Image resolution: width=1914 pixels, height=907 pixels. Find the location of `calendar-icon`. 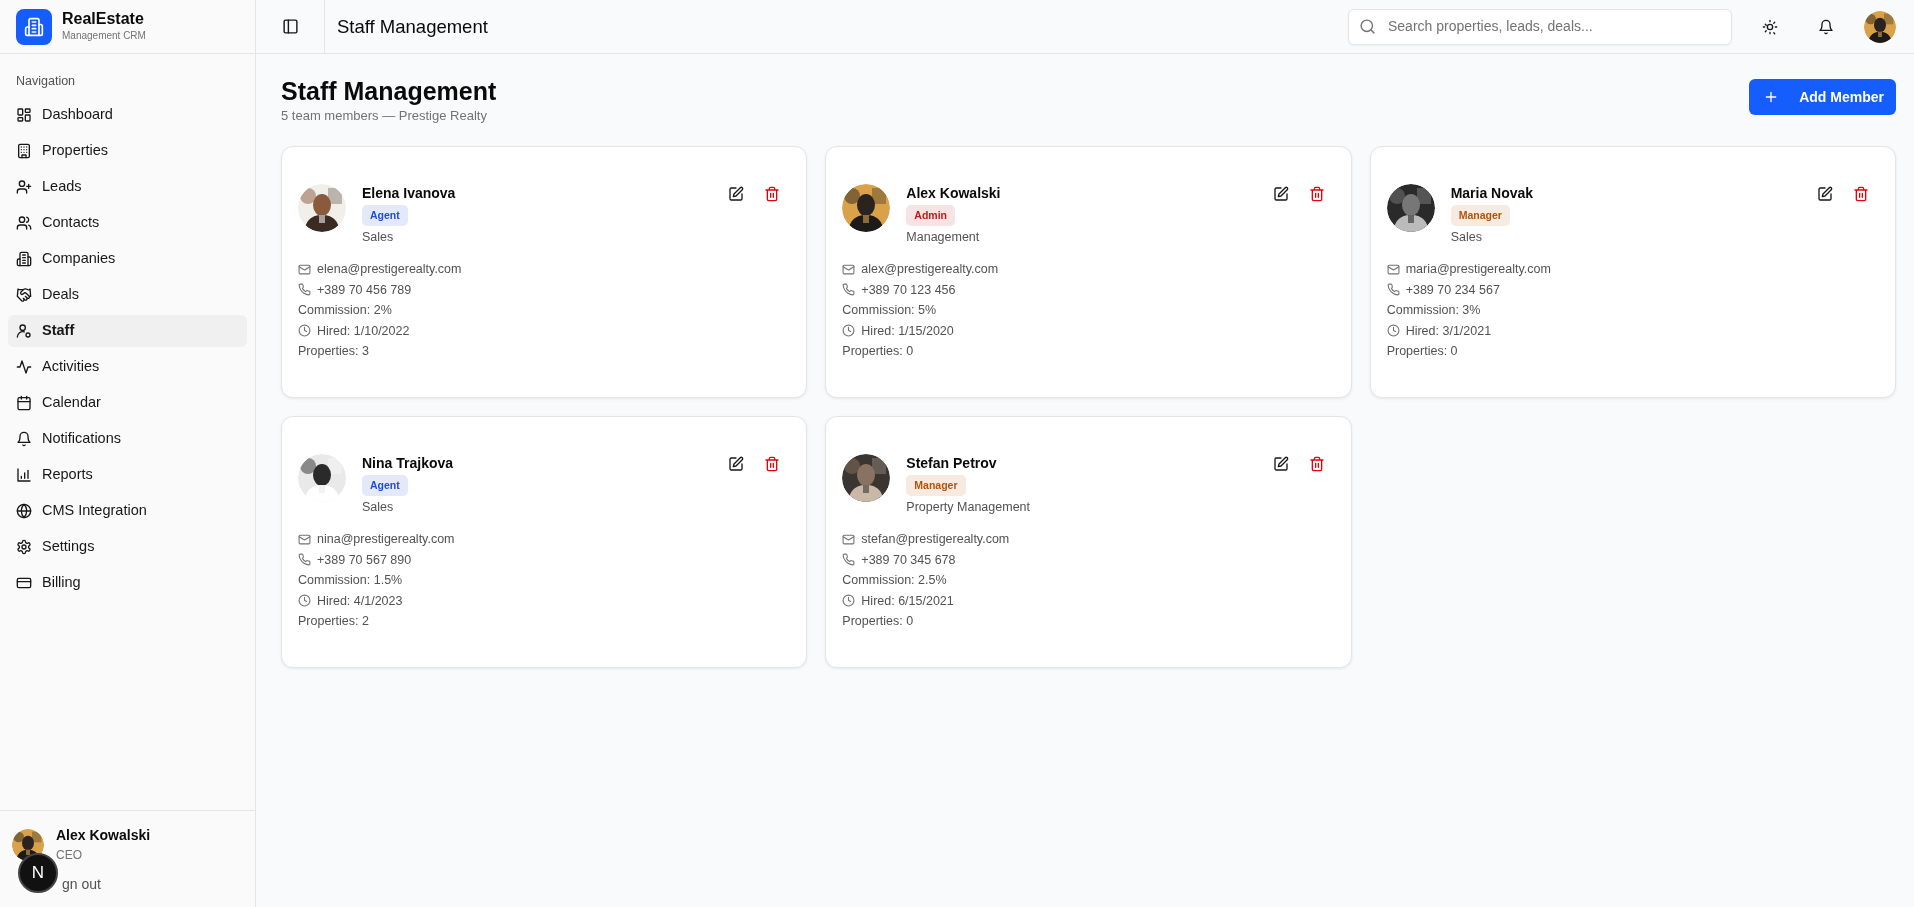

calendar-icon is located at coordinates (24, 402).